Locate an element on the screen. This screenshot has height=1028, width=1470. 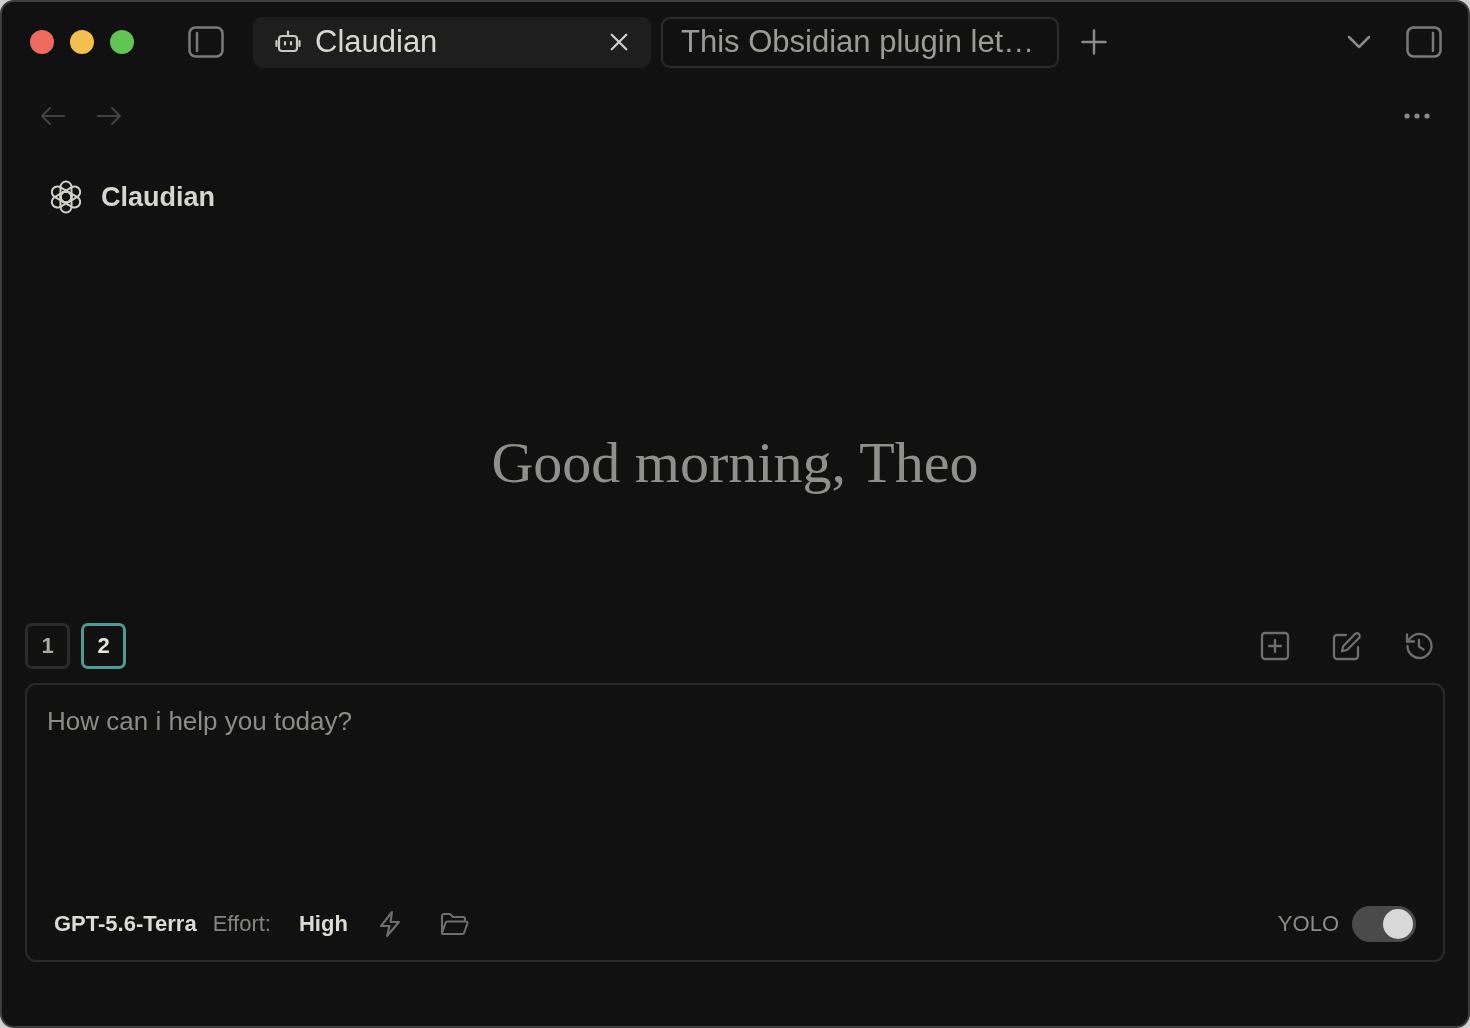
plus-icon is located at coordinates (1094, 42).